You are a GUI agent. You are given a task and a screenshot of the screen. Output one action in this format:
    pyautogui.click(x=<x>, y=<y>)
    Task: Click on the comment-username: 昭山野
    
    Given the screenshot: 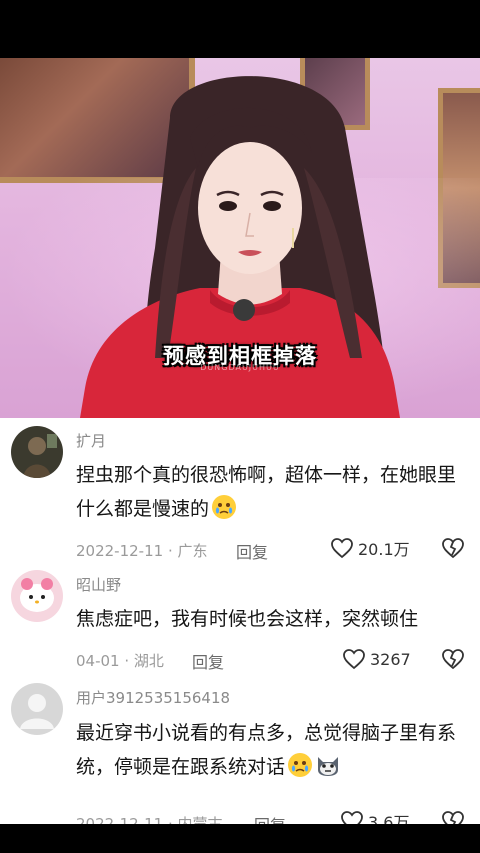 What is the action you would take?
    pyautogui.click(x=98, y=584)
    